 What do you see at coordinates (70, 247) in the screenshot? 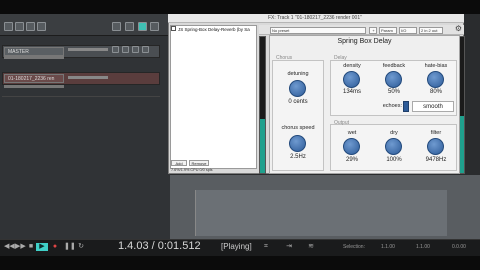
I see `pause-icon: ❚❚` at bounding box center [70, 247].